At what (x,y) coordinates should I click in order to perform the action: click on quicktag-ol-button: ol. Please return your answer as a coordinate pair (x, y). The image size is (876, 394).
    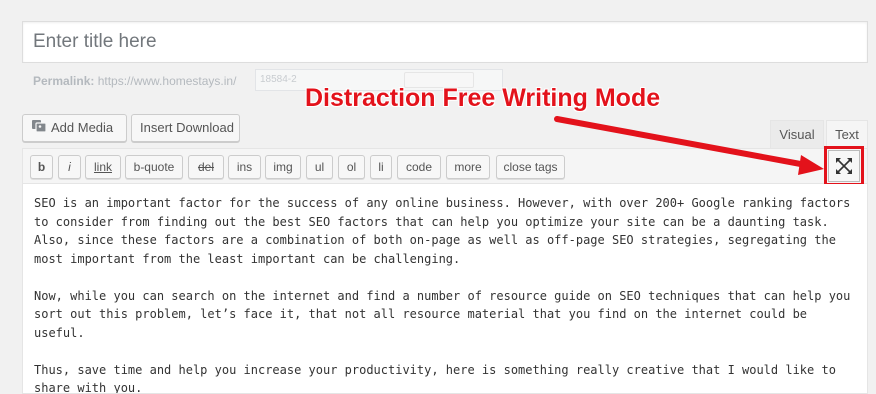
    Looking at the image, I should click on (351, 167).